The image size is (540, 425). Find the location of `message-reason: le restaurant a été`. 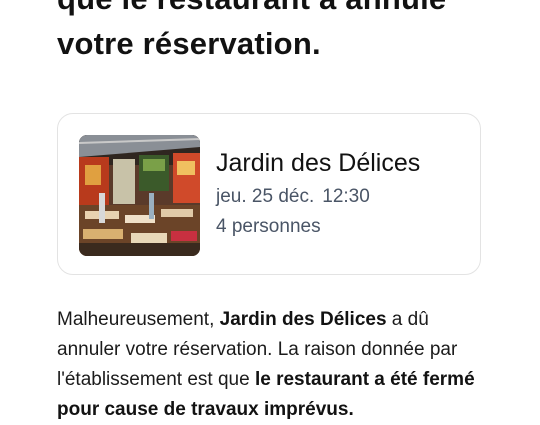

message-reason: le restaurant a été is located at coordinates (336, 379).